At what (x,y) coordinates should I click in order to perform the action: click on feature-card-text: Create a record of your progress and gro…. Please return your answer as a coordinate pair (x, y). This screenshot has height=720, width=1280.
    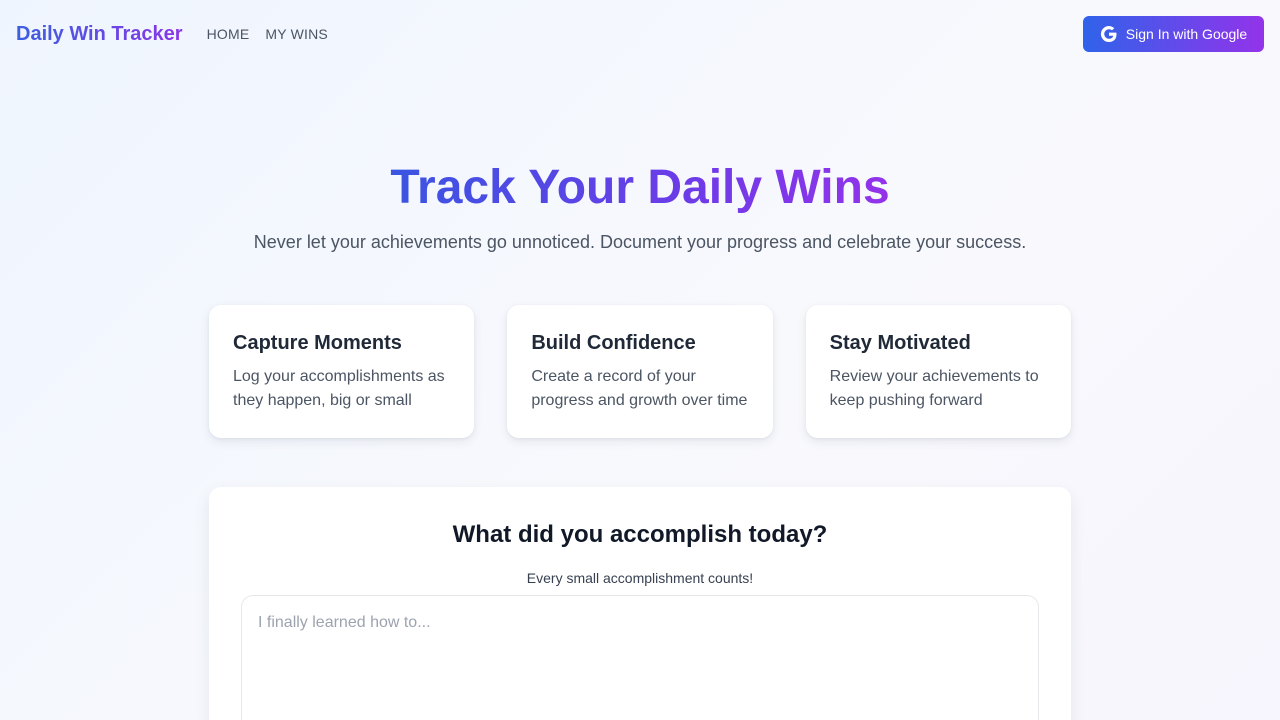
    Looking at the image, I should click on (639, 388).